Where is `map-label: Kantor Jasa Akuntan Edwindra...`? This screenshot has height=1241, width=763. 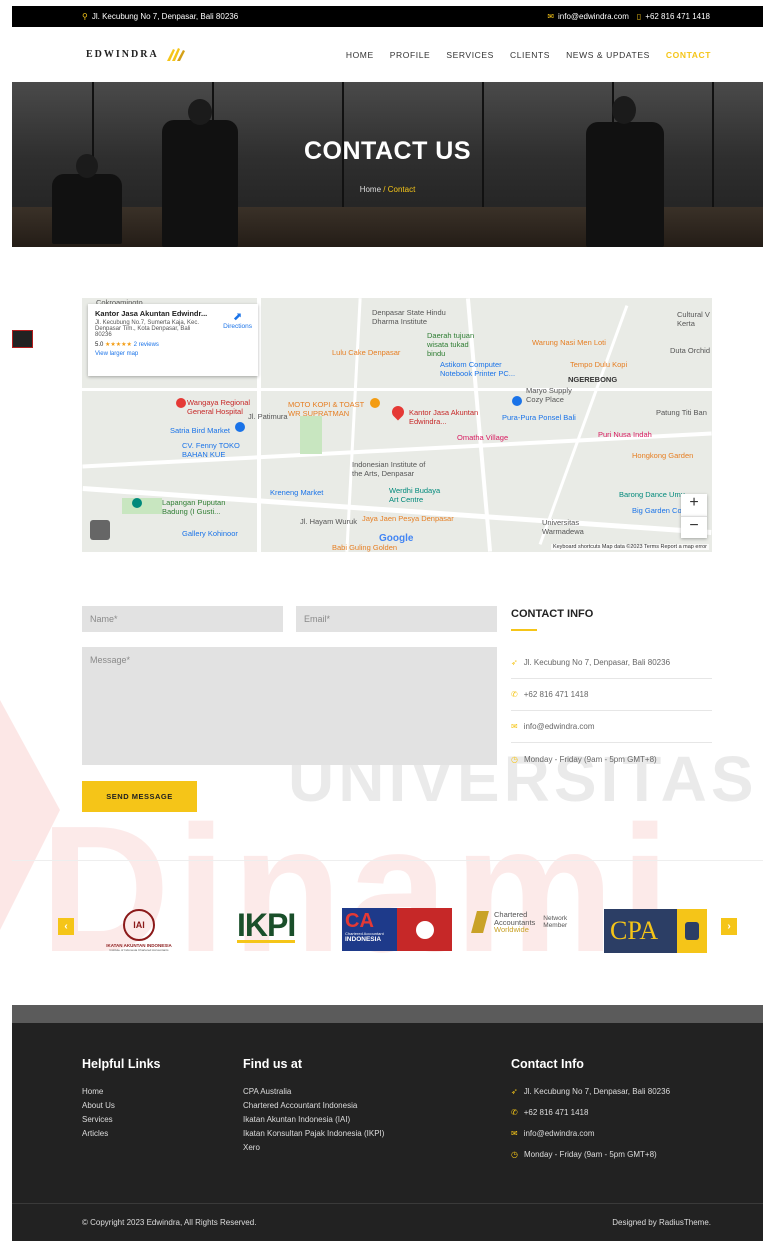
map-label: Kantor Jasa Akuntan Edwindra... is located at coordinates (444, 417).